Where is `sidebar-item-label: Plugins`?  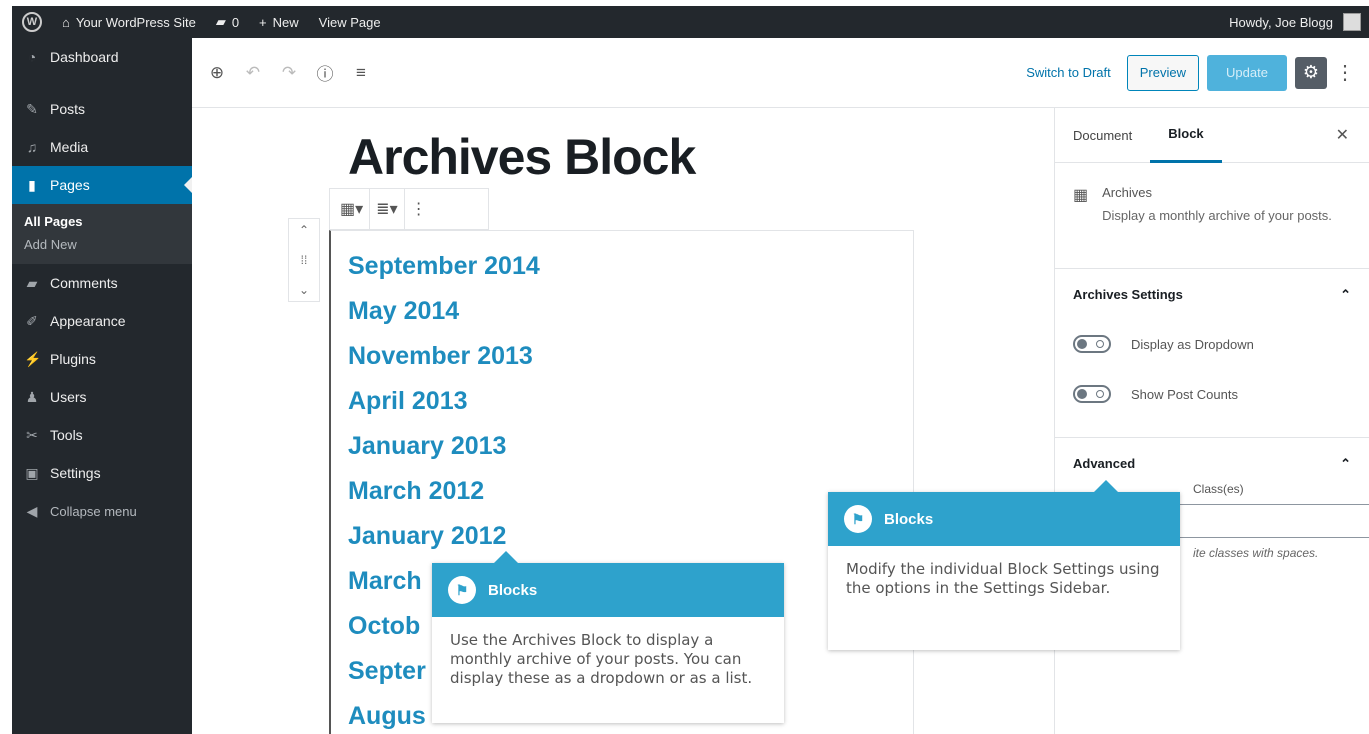
sidebar-item-label: Plugins is located at coordinates (73, 359).